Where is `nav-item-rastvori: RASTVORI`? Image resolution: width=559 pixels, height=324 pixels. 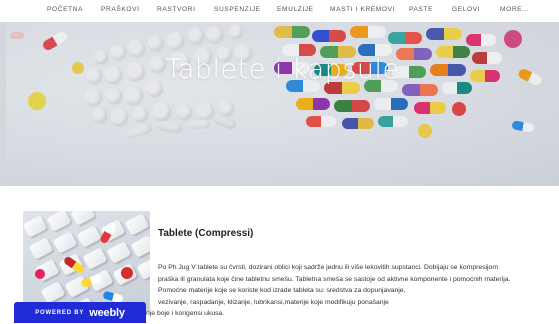 nav-item-rastvori: RASTVORI is located at coordinates (176, 9).